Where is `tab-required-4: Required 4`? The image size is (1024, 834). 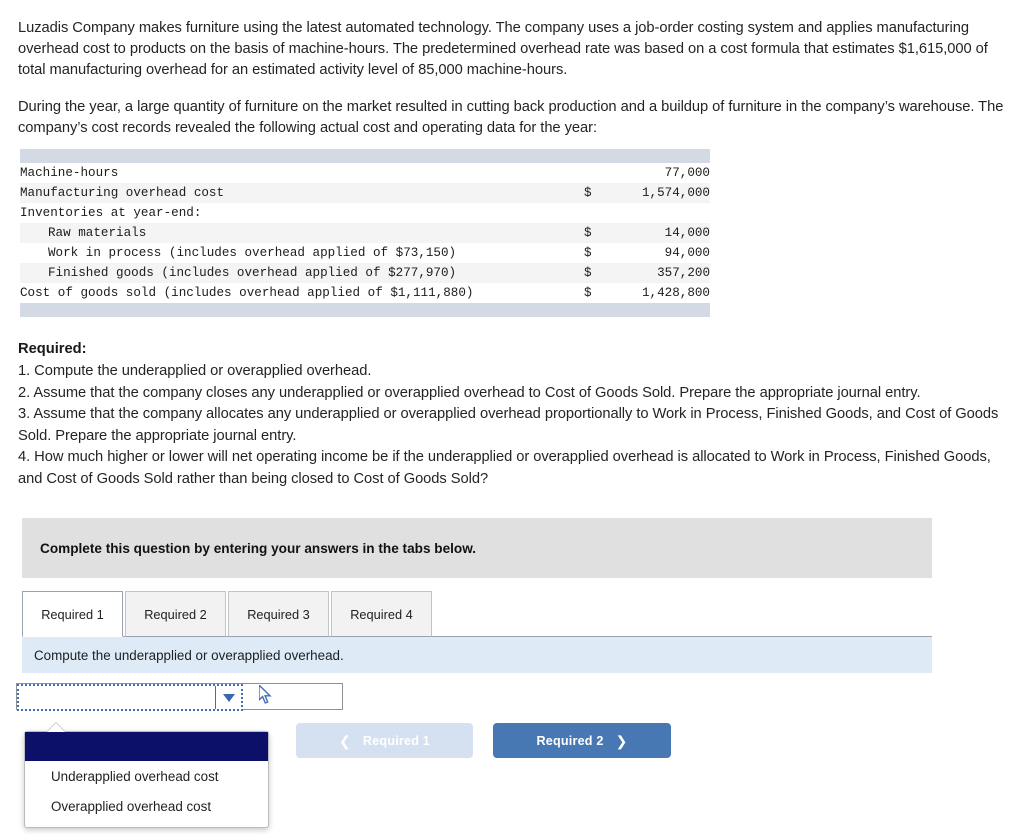
tab-required-4: Required 4 is located at coordinates (381, 614).